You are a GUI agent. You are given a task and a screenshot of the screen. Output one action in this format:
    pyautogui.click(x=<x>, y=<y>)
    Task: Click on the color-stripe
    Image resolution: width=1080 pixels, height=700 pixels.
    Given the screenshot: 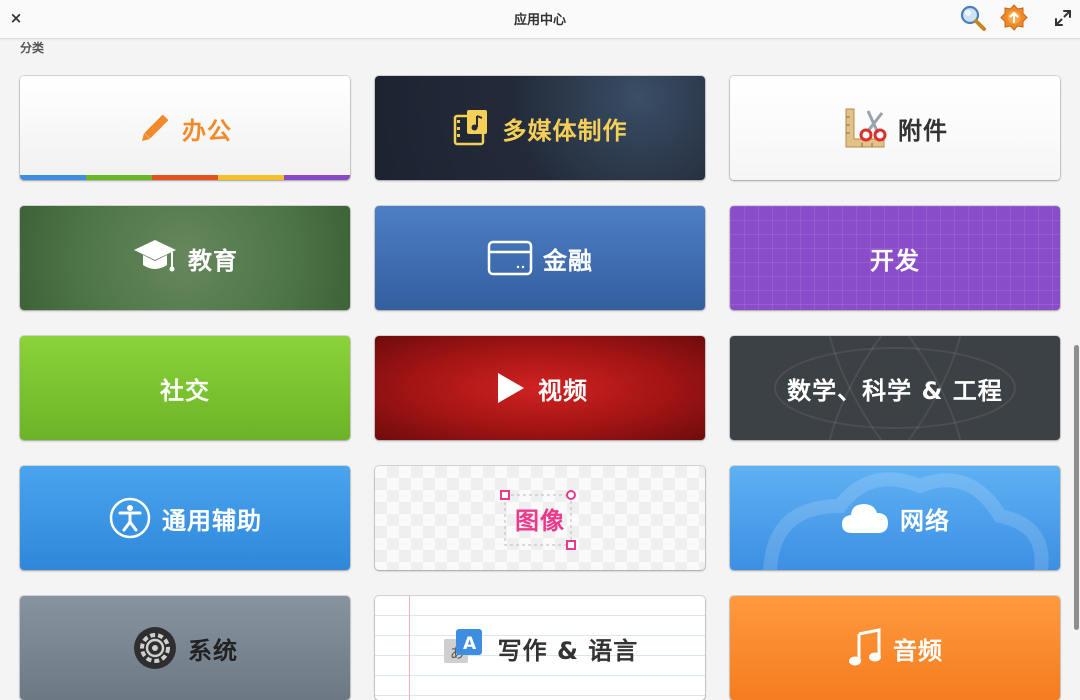 What is the action you would take?
    pyautogui.click(x=185, y=177)
    